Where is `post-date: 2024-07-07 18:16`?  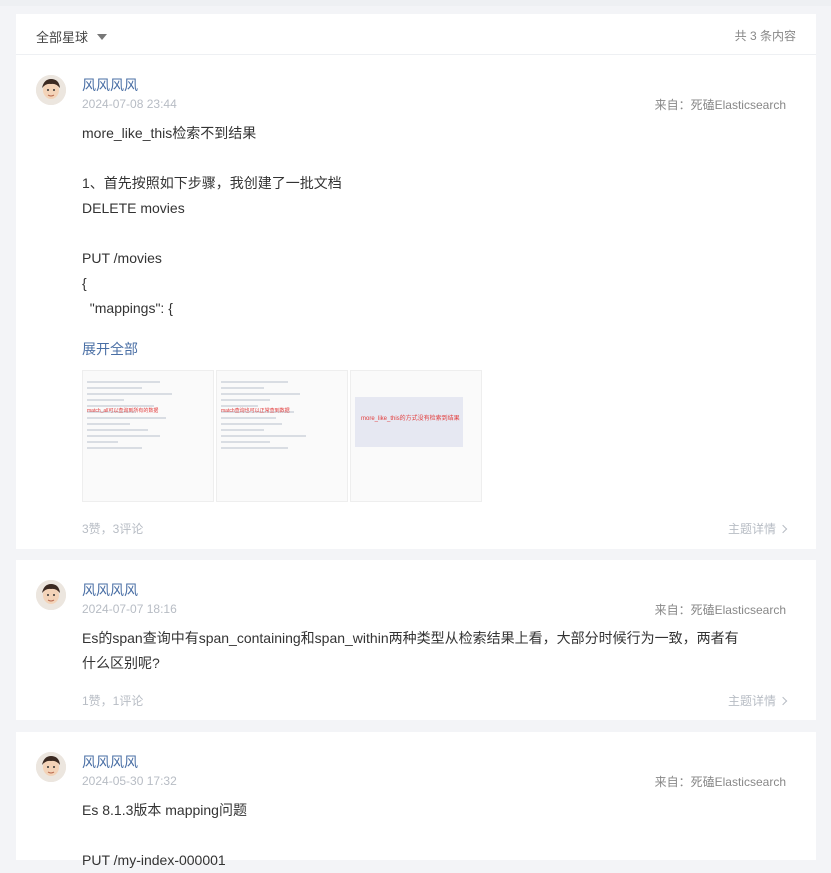 post-date: 2024-07-07 18:16 is located at coordinates (129, 609).